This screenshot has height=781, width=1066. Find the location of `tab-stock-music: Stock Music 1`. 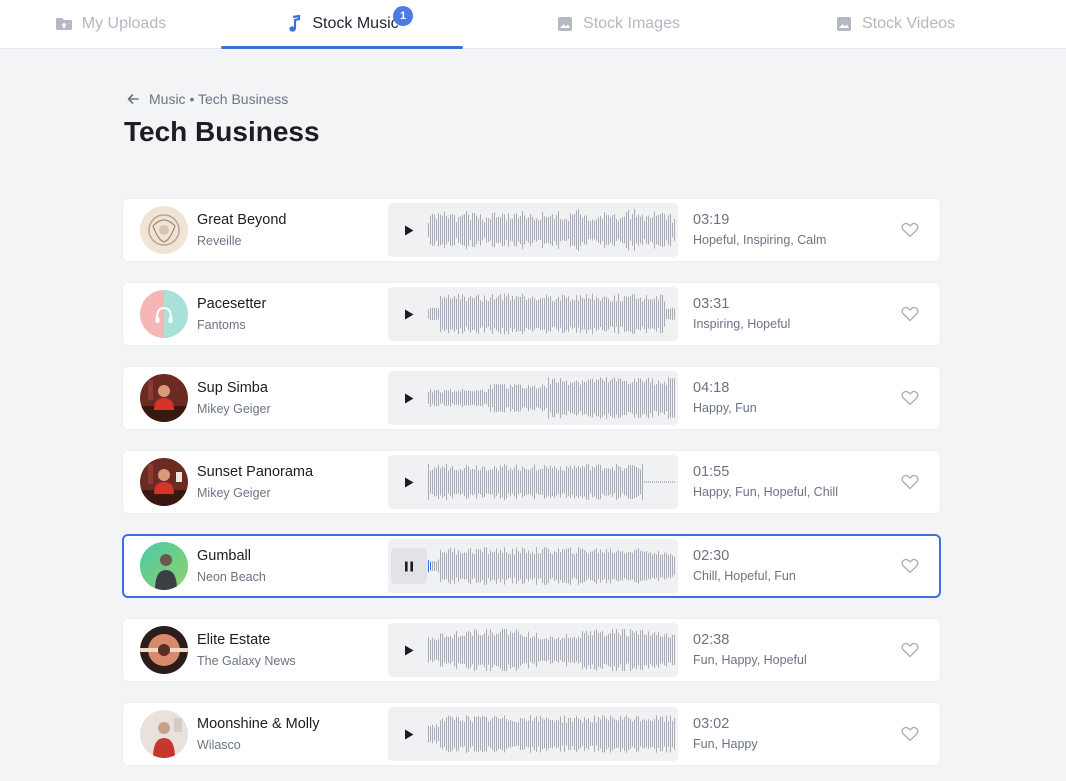

tab-stock-music: Stock Music 1 is located at coordinates (342, 24).